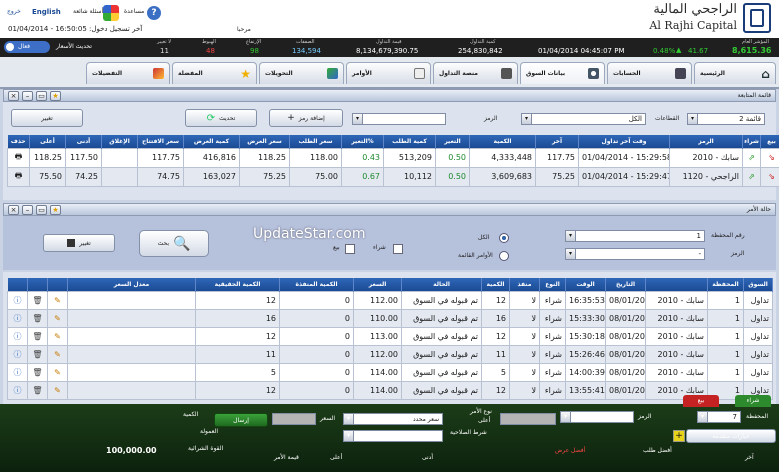 Image resolution: width=779 pixels, height=472 pixels. Describe the element at coordinates (583, 119) in the screenshot. I see `sectors-select: ▾ الكل` at that location.